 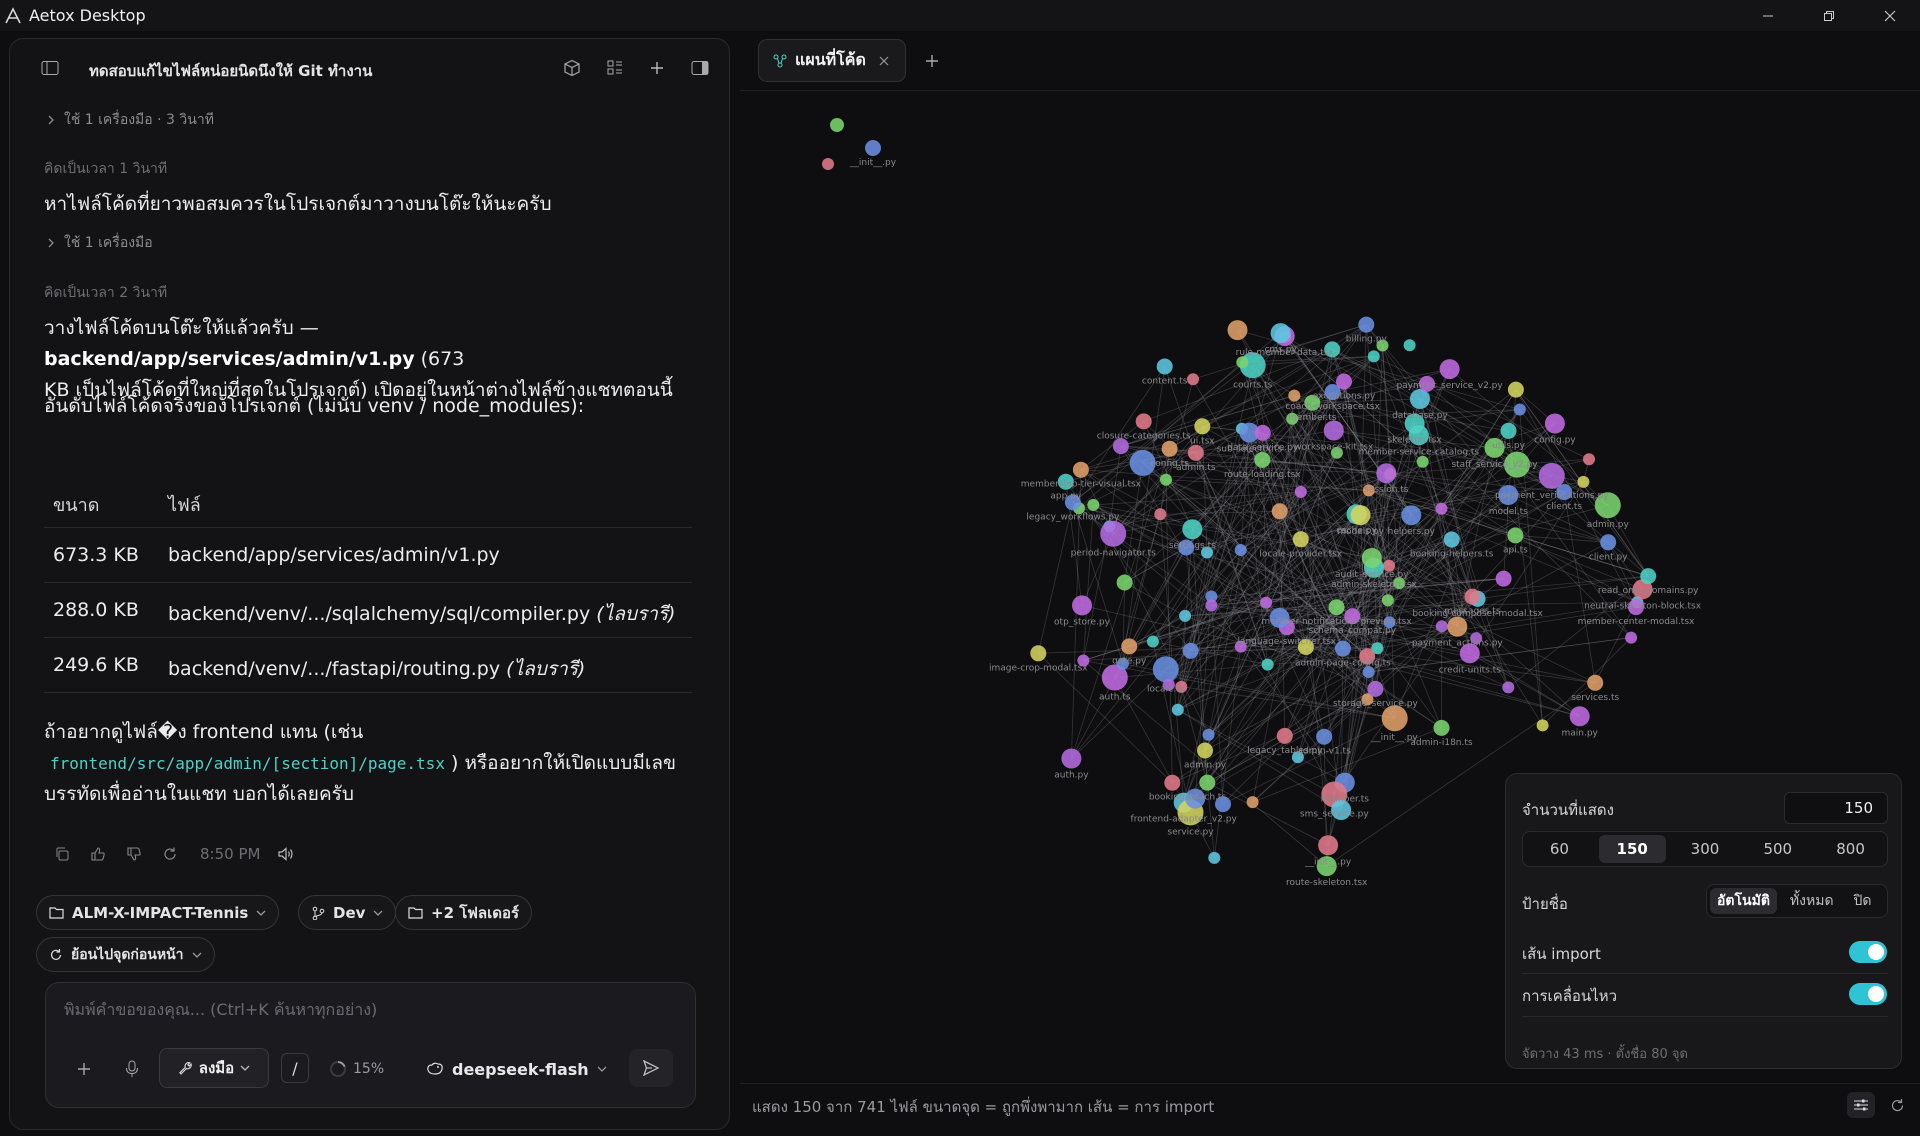 What do you see at coordinates (1828, 15) in the screenshot?
I see `maximize-button` at bounding box center [1828, 15].